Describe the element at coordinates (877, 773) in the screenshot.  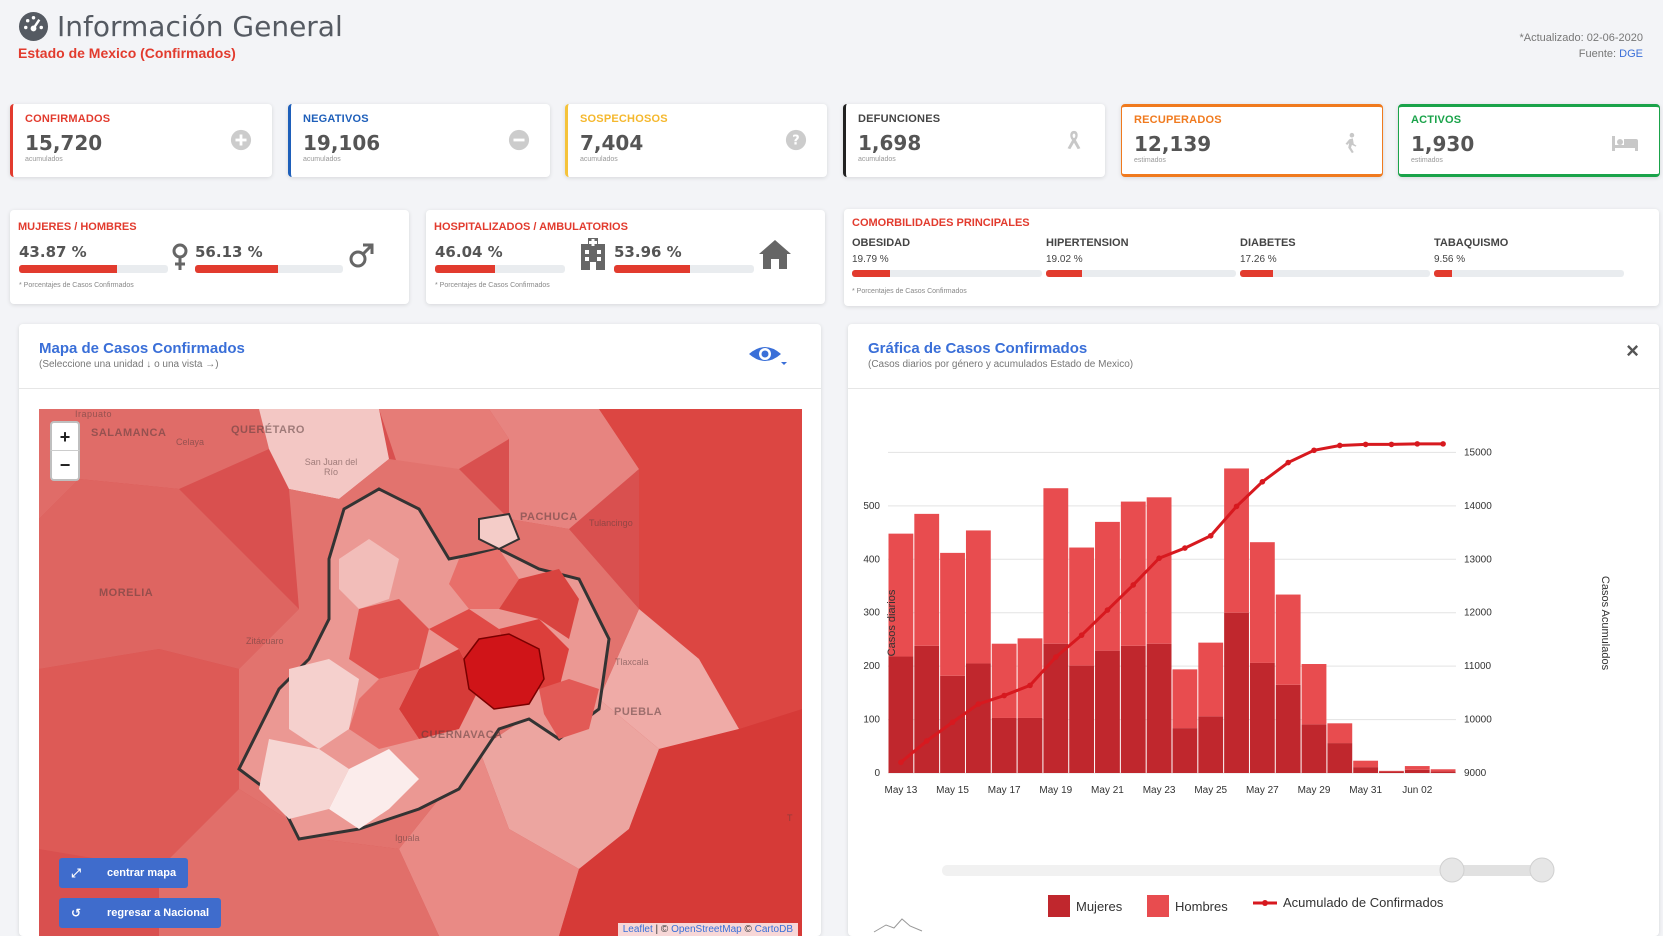
I see `y-tick-label: 0` at that location.